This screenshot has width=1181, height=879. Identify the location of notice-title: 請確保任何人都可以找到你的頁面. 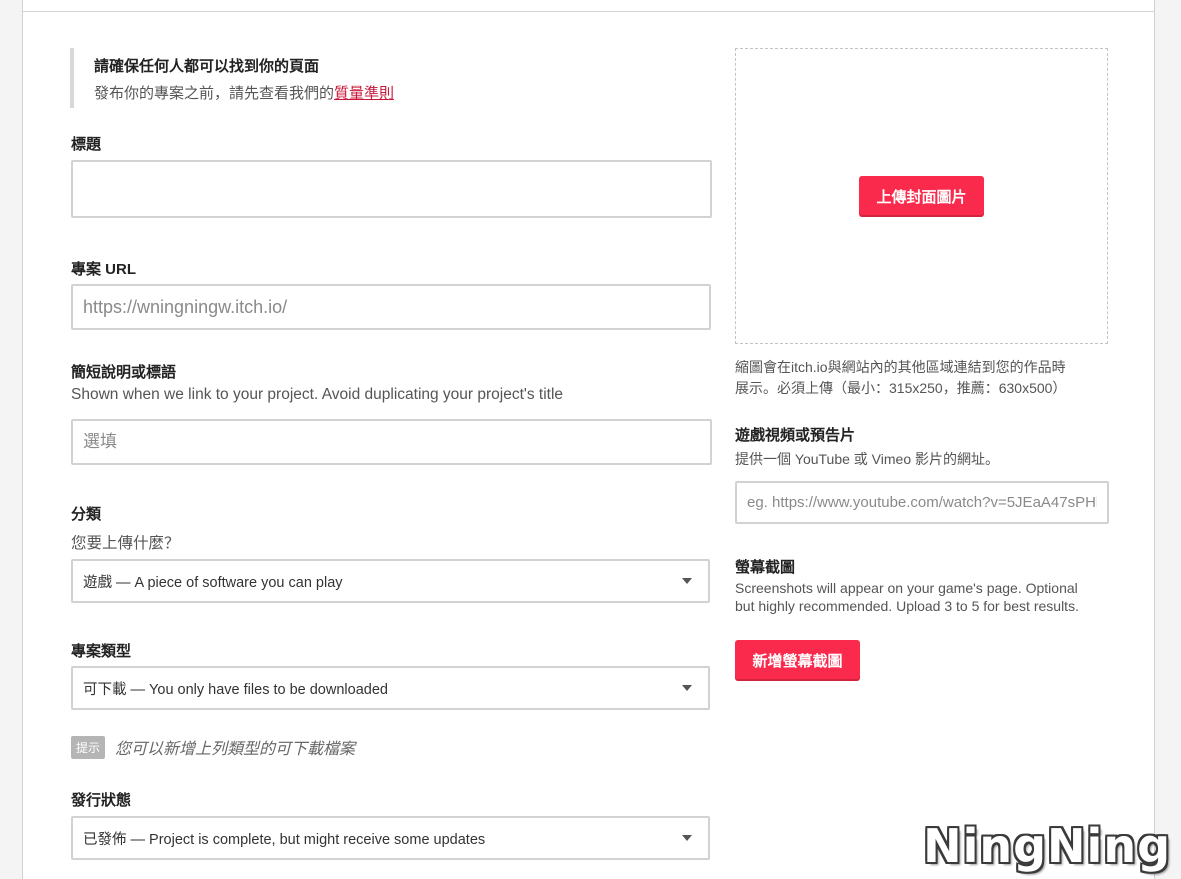
(207, 66).